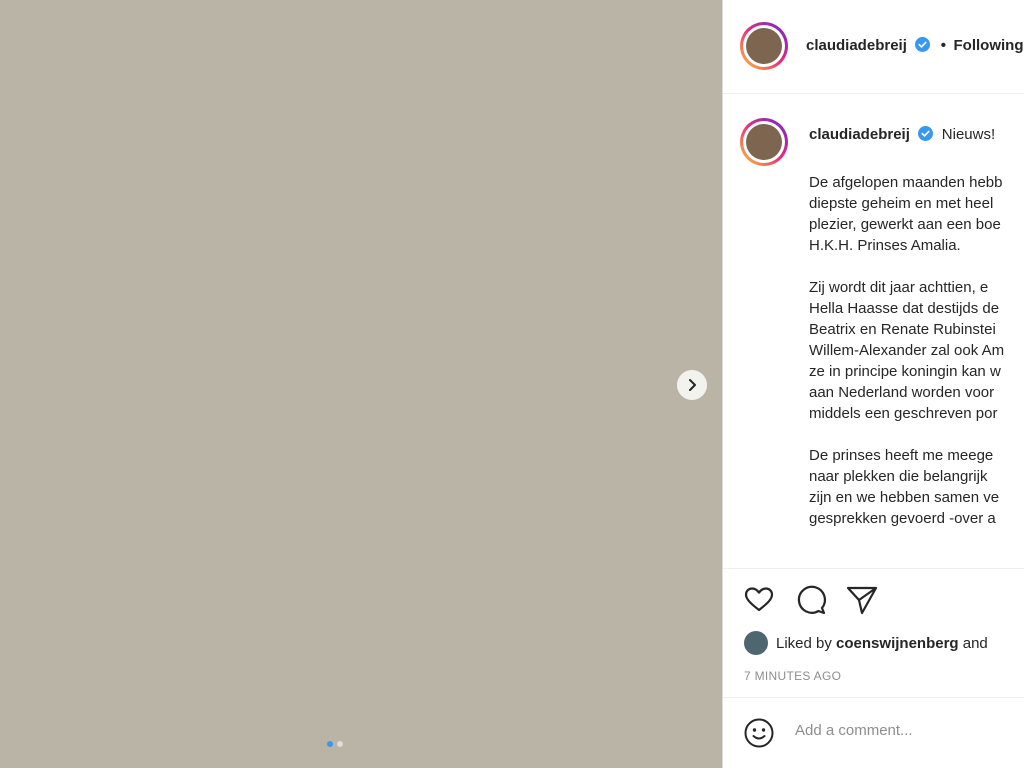  I want to click on caption-line: De prinses heeft me meege, so click(901, 455).